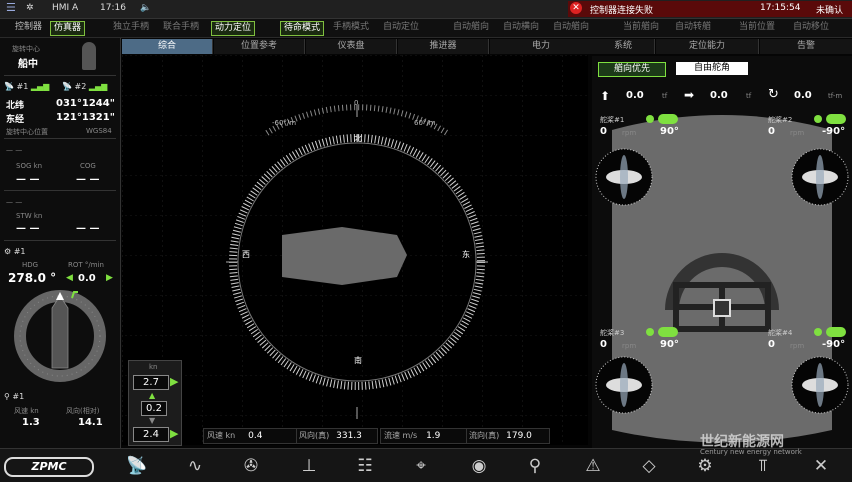  I want to click on tab-overview: 综合, so click(167, 46).